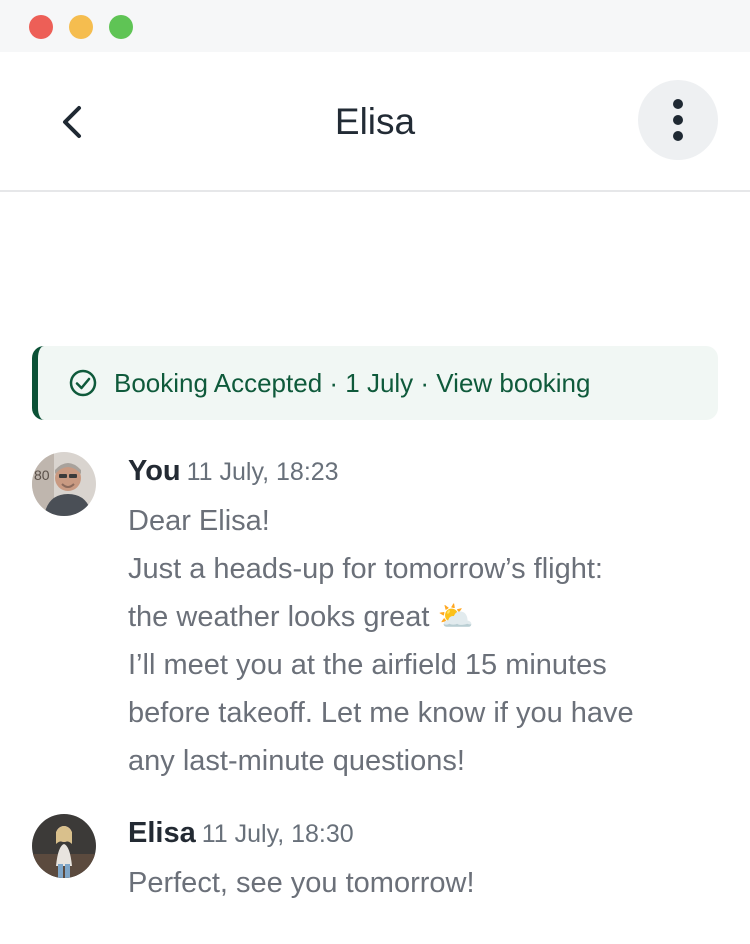  What do you see at coordinates (301, 617) in the screenshot?
I see `message-line: the weather looks great ⛅` at bounding box center [301, 617].